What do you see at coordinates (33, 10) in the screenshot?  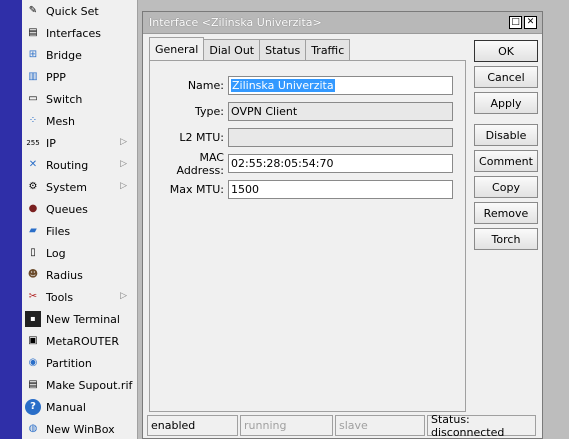 I see `quick-set-icon: ✎` at bounding box center [33, 10].